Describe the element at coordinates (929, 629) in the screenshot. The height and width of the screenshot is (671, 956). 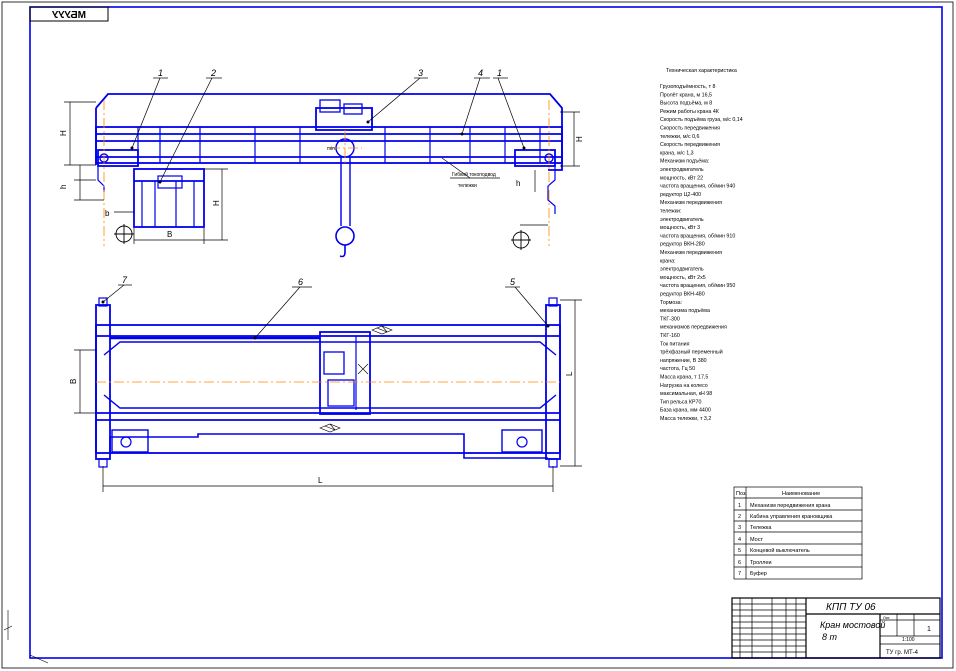
I see `title-sheet-number: 1` at that location.